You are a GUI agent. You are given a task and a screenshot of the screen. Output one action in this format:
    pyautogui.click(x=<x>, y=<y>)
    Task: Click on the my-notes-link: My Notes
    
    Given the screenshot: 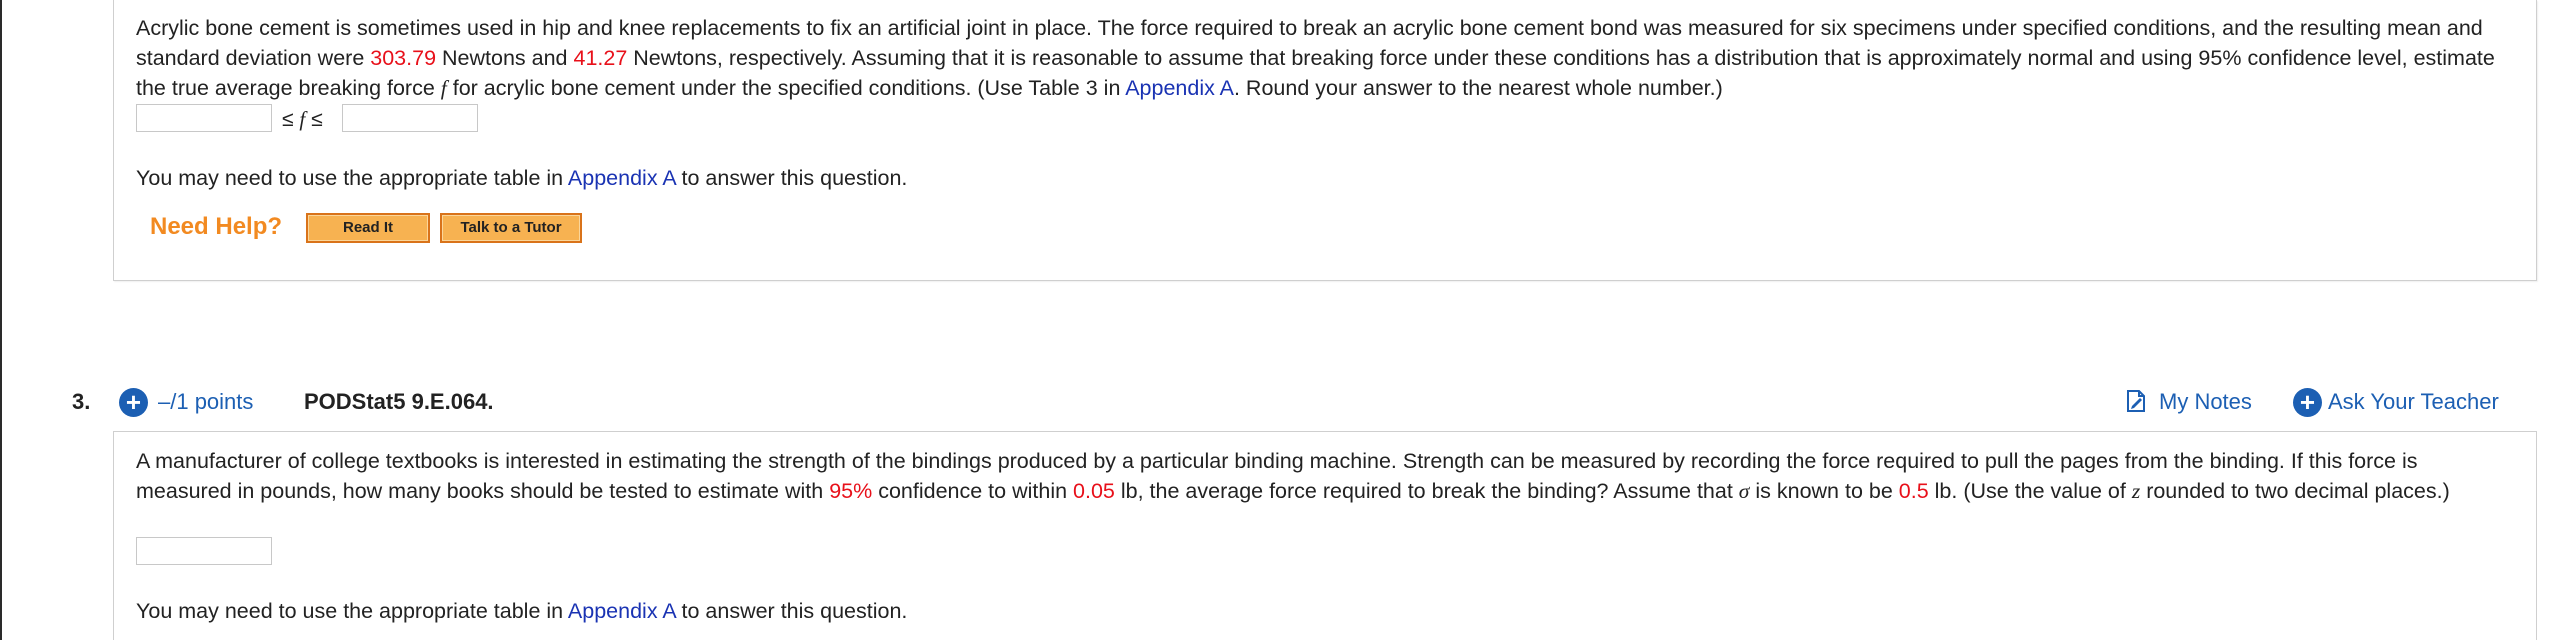 What is the action you would take?
    pyautogui.click(x=2205, y=402)
    